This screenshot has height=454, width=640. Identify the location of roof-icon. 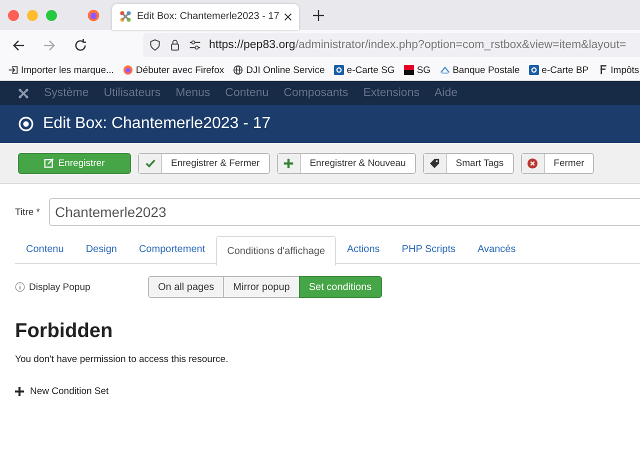
(445, 70).